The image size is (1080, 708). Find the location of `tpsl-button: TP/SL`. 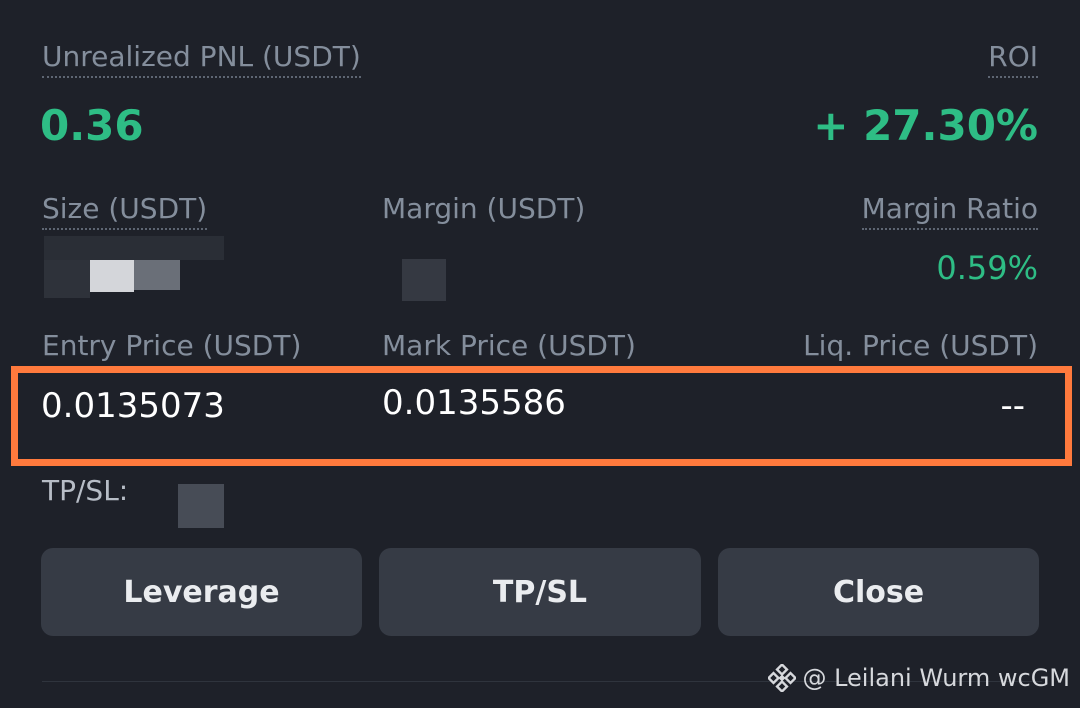

tpsl-button: TP/SL is located at coordinates (540, 592).